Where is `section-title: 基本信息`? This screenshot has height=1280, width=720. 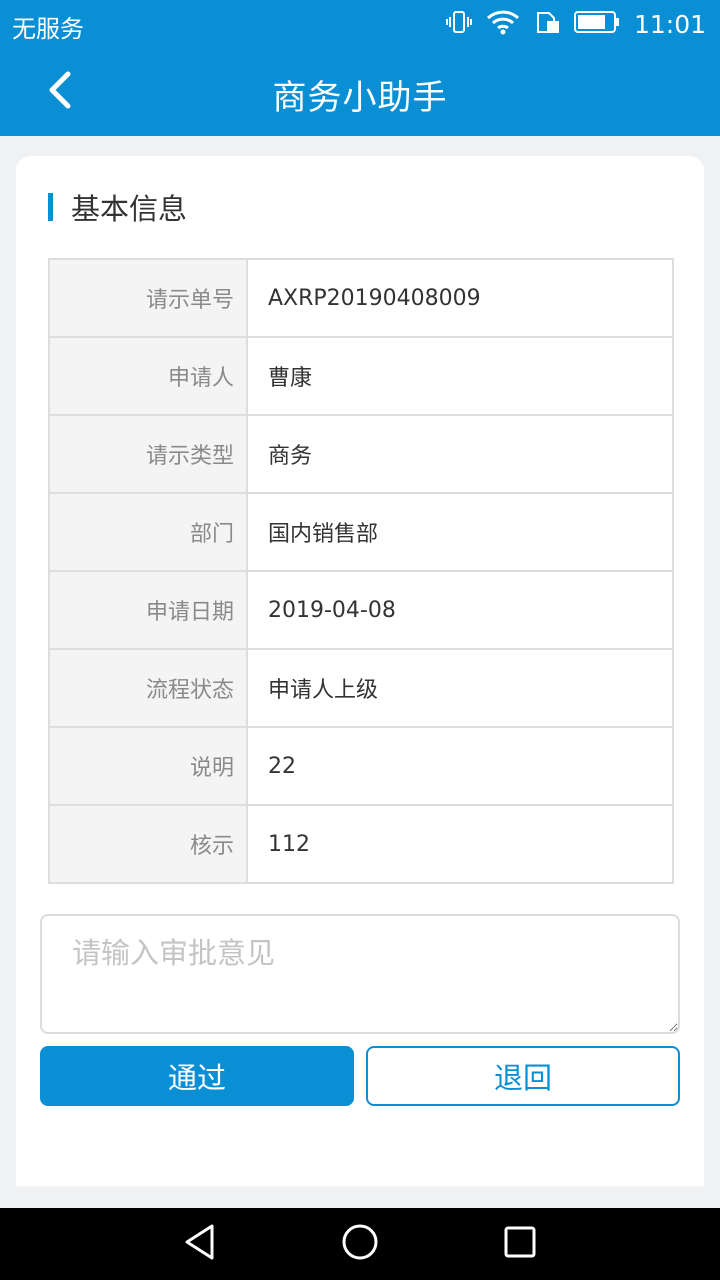
section-title: 基本信息 is located at coordinates (129, 209).